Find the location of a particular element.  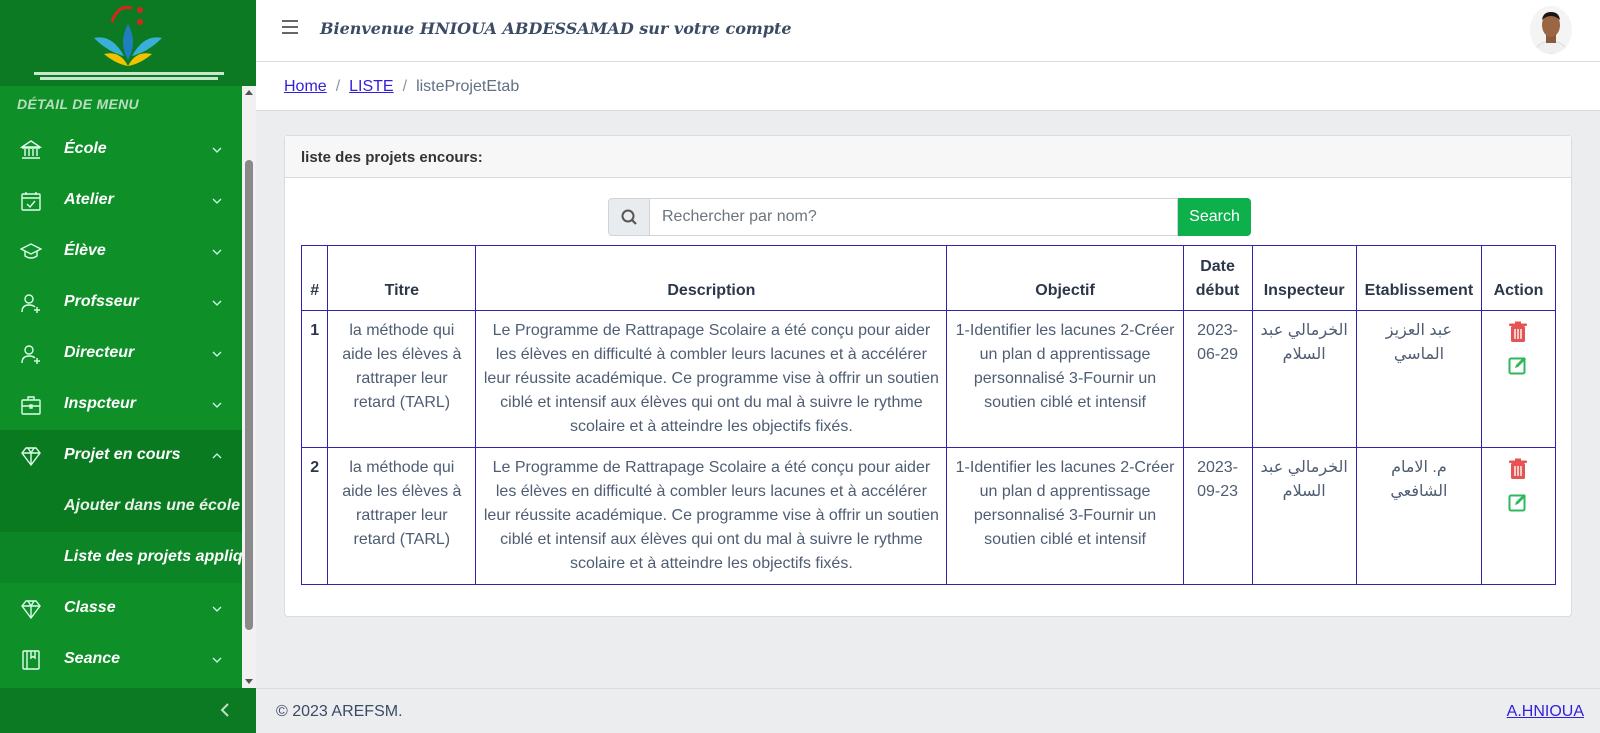

cell-date: 2023-06-29 is located at coordinates (1217, 379).